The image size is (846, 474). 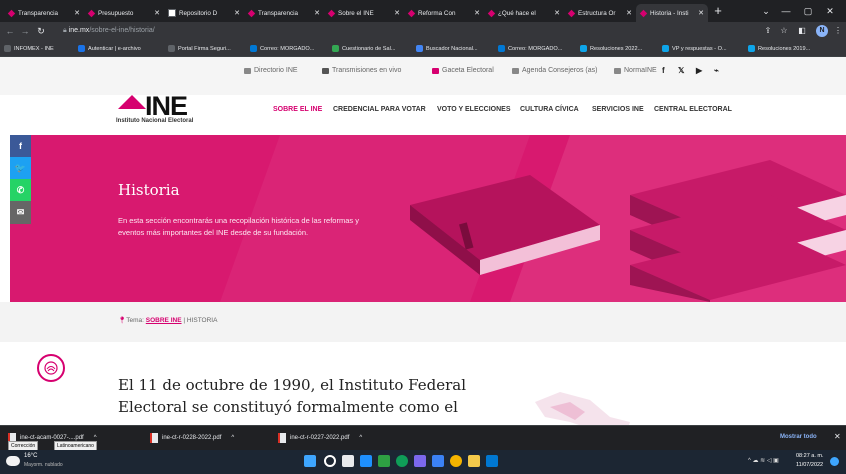 What do you see at coordinates (699, 70) in the screenshot?
I see `youtube-icon: ▶` at bounding box center [699, 70].